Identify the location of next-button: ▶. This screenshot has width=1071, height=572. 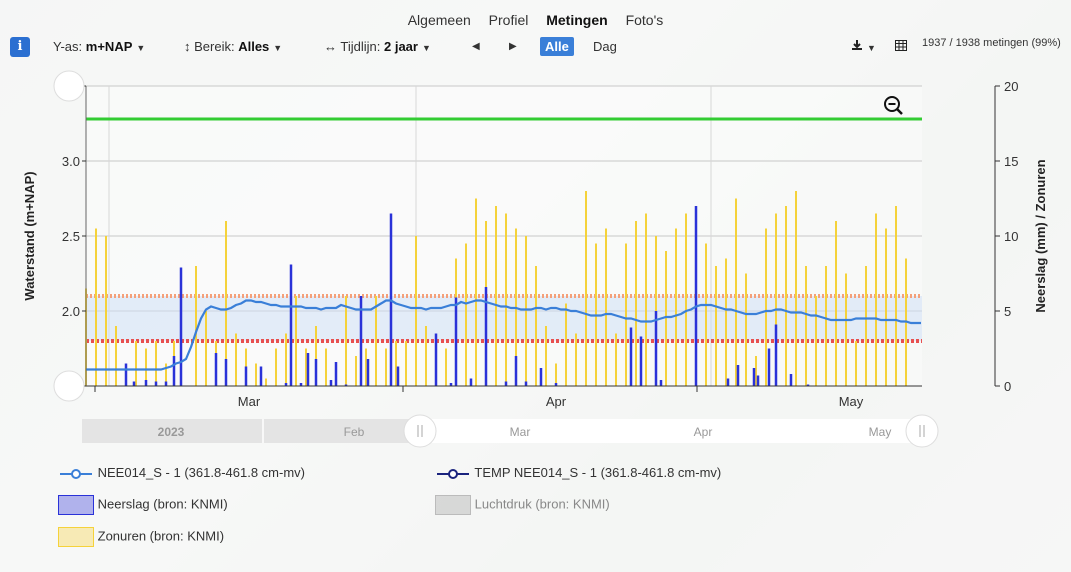
(513, 46).